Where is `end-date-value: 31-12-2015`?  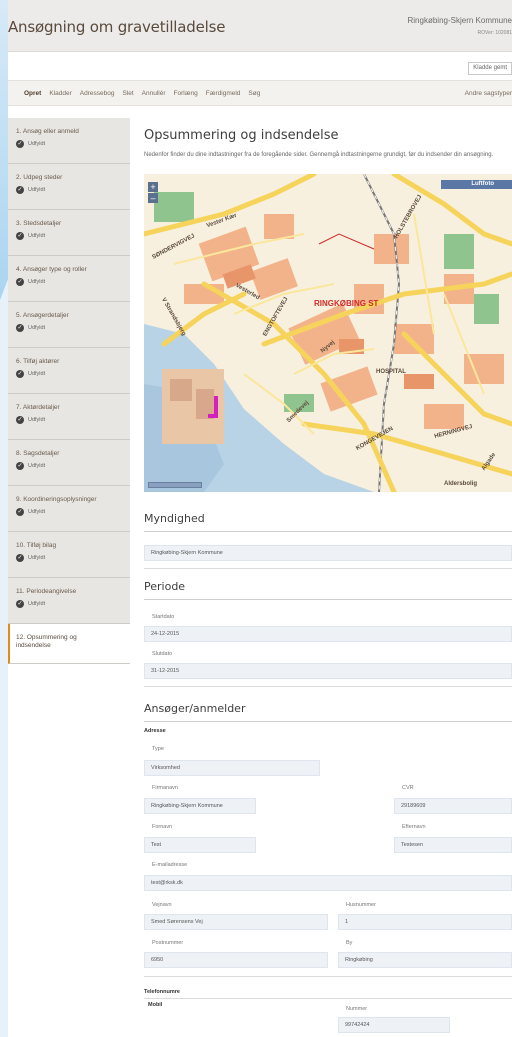 end-date-value: 31-12-2015 is located at coordinates (328, 671).